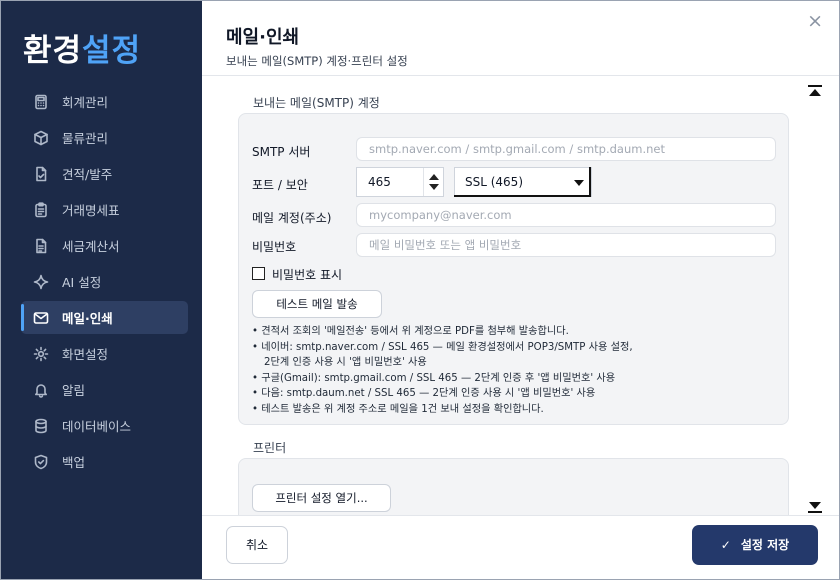 The image size is (840, 580). What do you see at coordinates (520, 75) in the screenshot?
I see `header-divider` at bounding box center [520, 75].